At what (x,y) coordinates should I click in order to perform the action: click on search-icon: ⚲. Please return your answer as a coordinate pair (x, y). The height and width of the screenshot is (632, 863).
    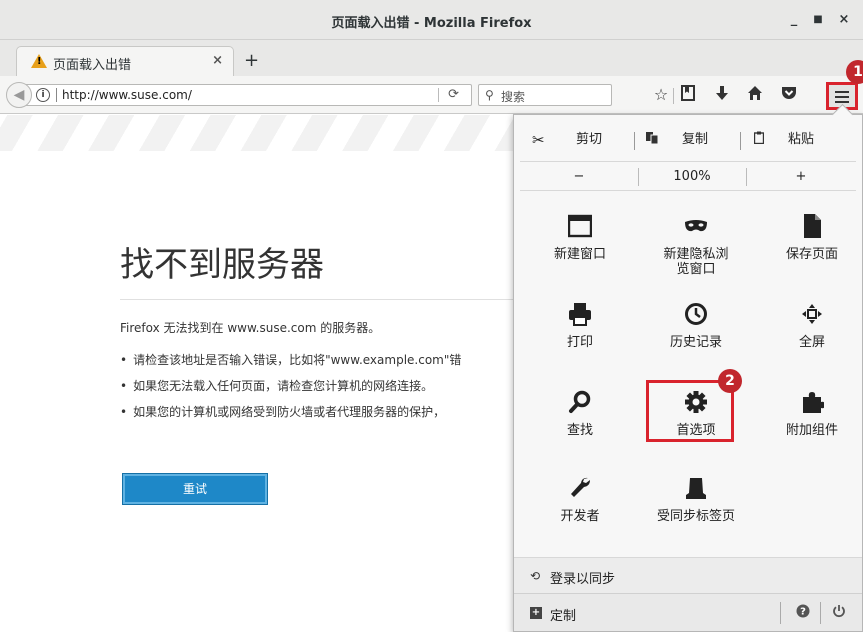
    Looking at the image, I should click on (489, 95).